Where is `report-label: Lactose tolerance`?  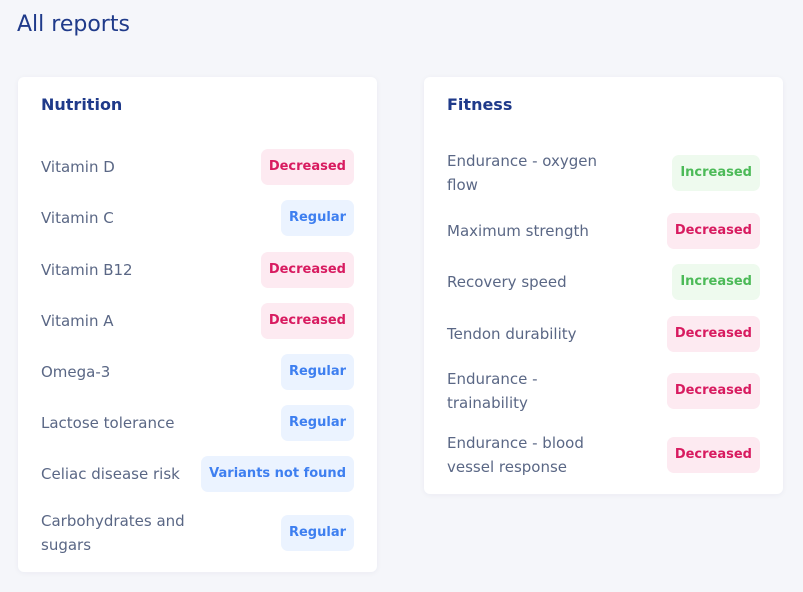
report-label: Lactose tolerance is located at coordinates (108, 423).